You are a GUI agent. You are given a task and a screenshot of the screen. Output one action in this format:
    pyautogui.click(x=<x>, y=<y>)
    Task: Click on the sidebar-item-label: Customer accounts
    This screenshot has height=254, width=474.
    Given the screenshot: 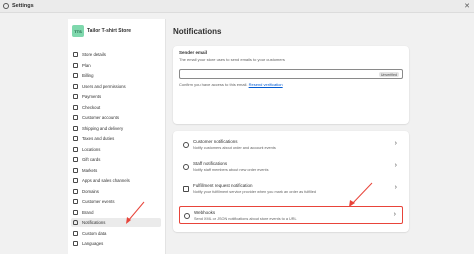 What is the action you would take?
    pyautogui.click(x=101, y=117)
    